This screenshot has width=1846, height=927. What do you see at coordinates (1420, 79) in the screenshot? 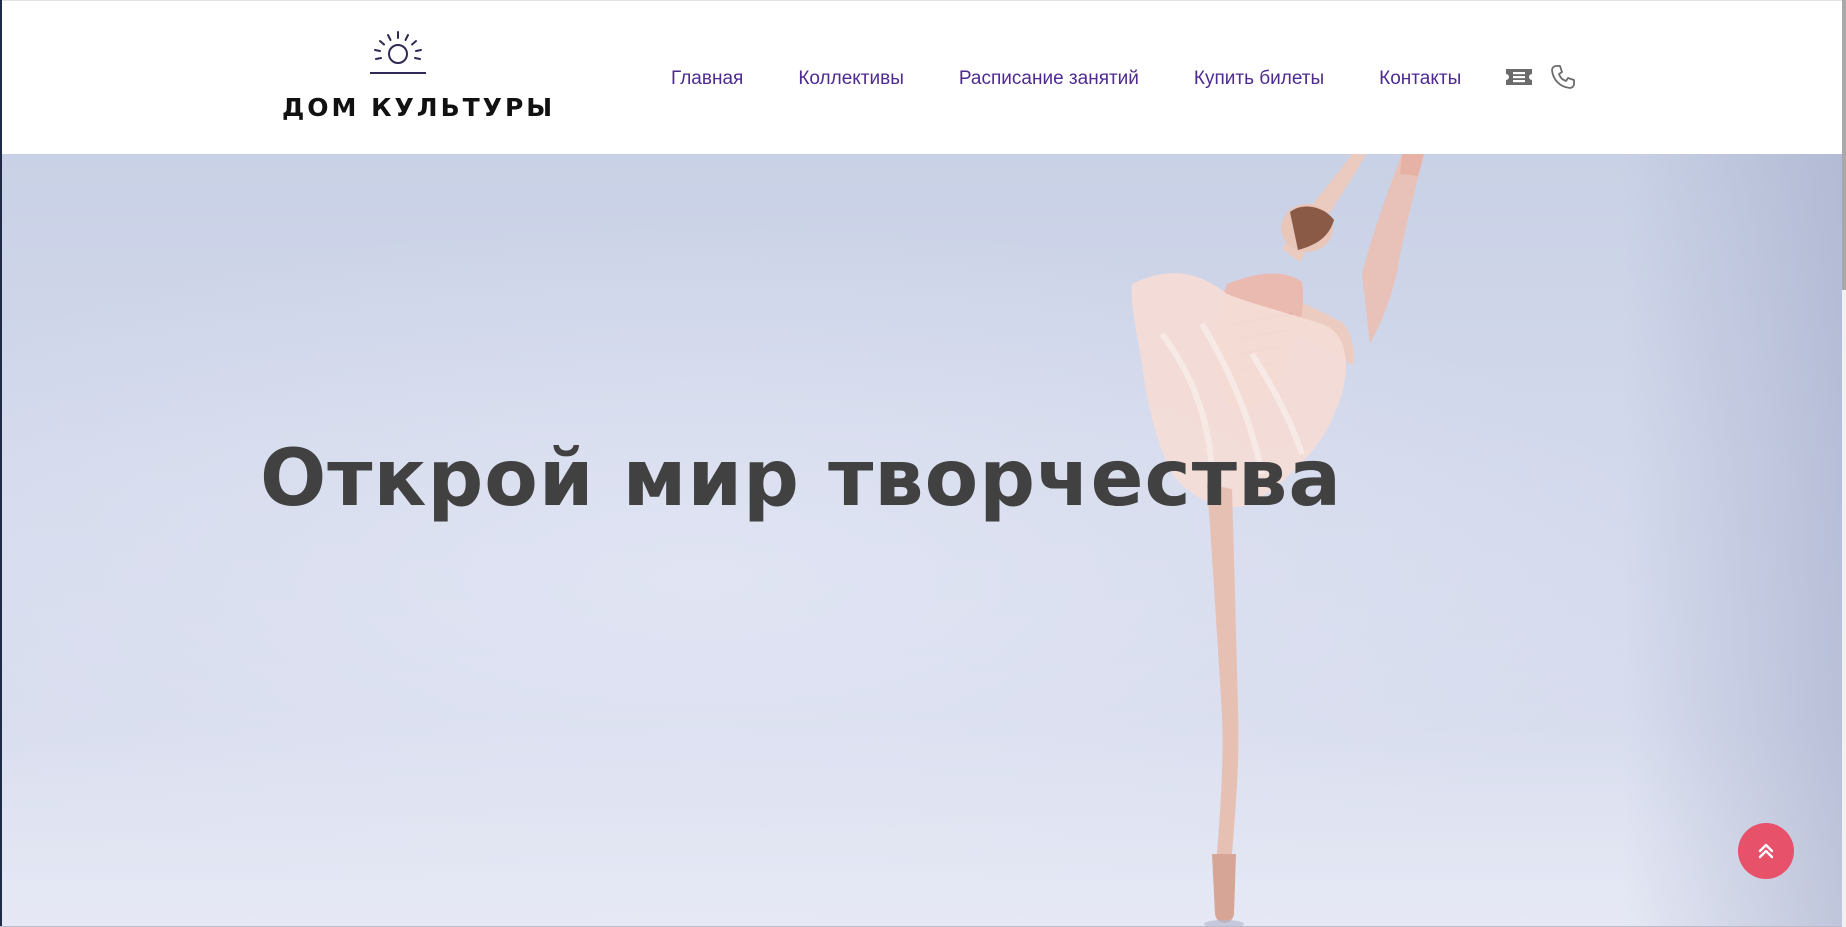
I see `nav-item-contacts: Контакты` at bounding box center [1420, 79].